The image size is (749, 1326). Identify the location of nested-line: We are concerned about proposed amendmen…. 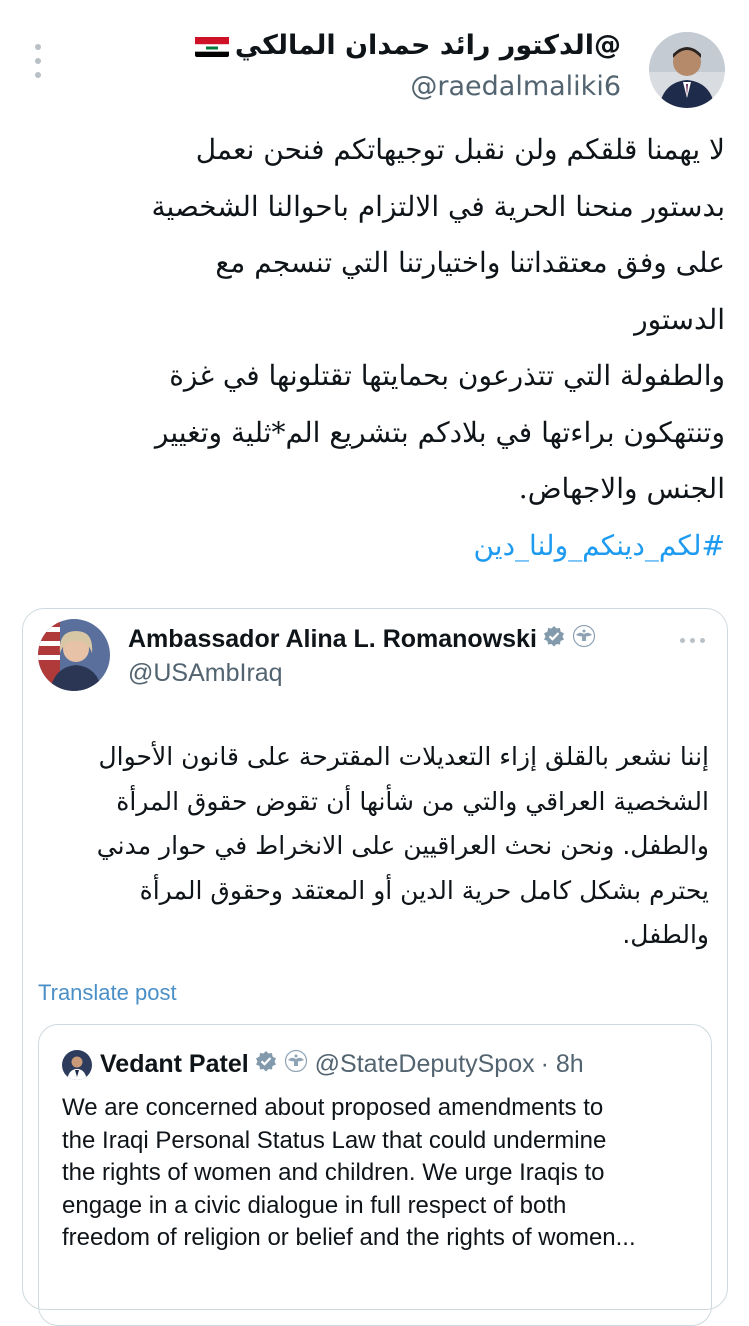
(333, 1107).